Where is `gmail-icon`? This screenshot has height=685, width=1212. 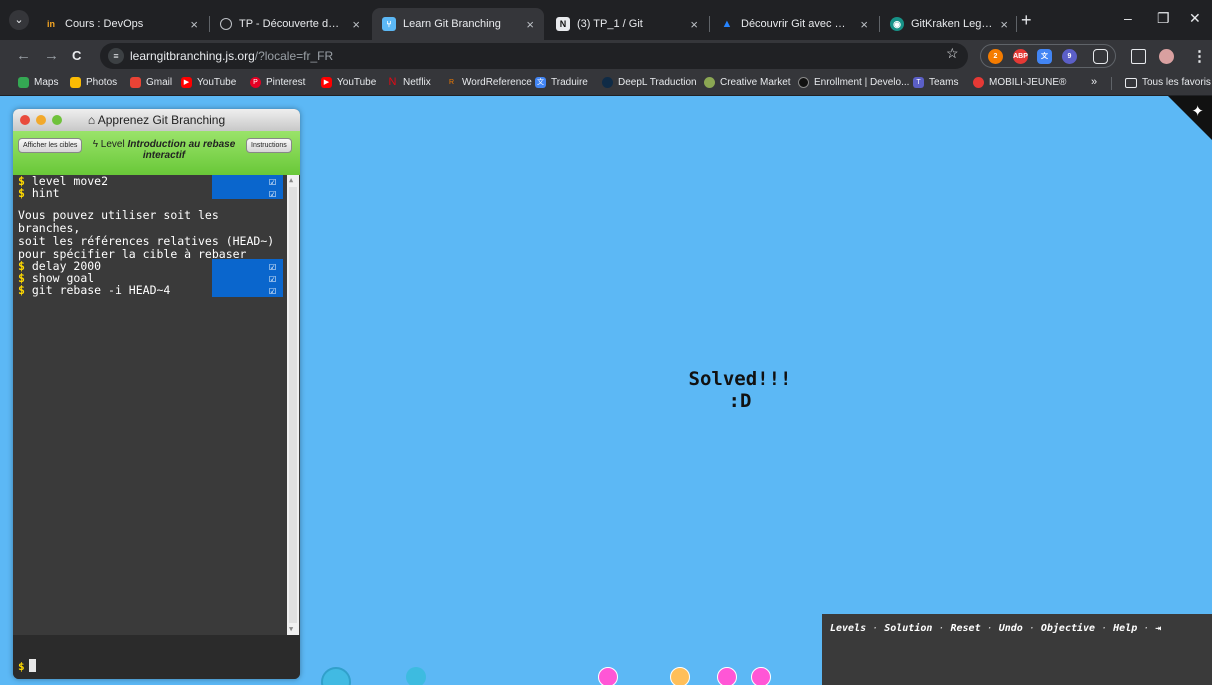 gmail-icon is located at coordinates (135, 82).